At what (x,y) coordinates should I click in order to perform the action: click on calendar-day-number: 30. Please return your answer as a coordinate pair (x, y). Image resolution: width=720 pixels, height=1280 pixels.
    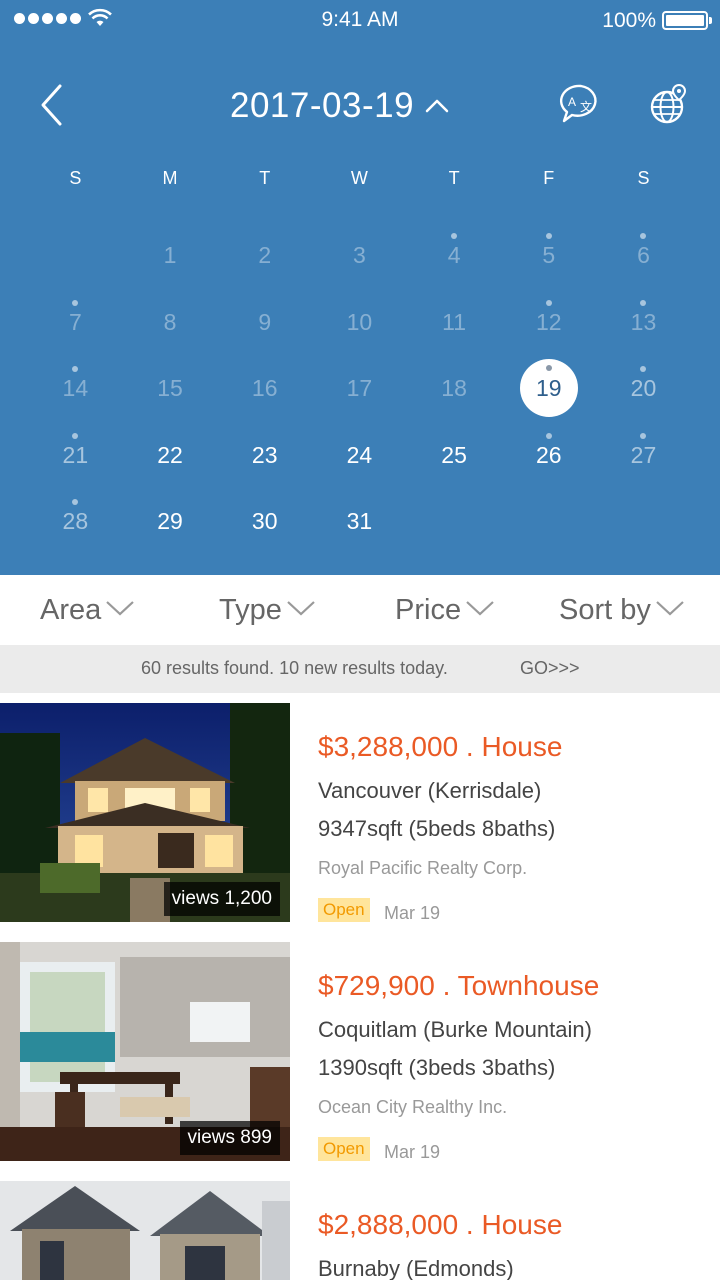
    Looking at the image, I should click on (264, 521).